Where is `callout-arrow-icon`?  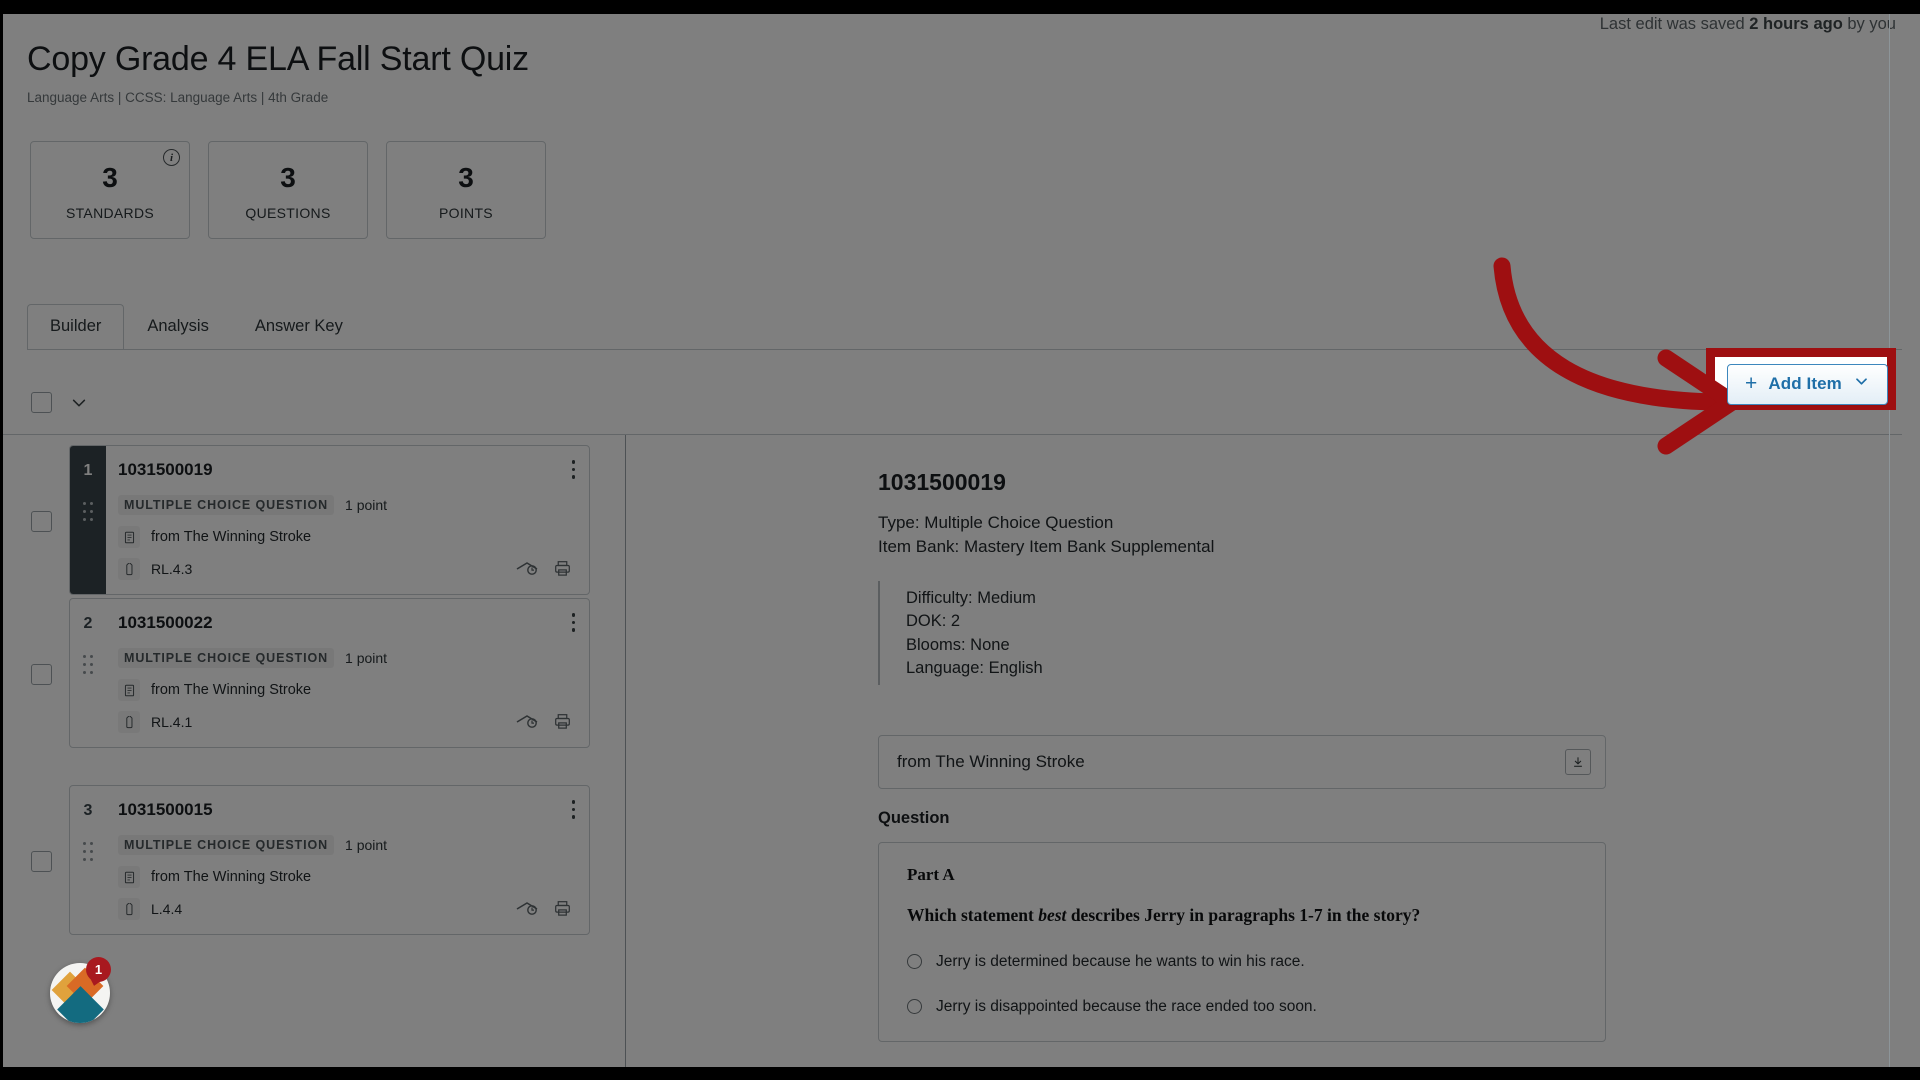 callout-arrow-icon is located at coordinates (1617, 356).